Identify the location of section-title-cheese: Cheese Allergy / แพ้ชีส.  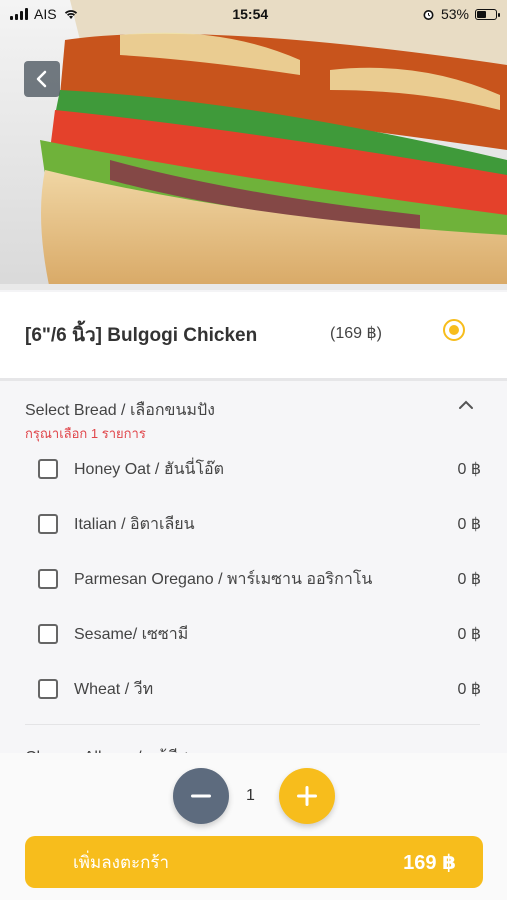
(106, 749).